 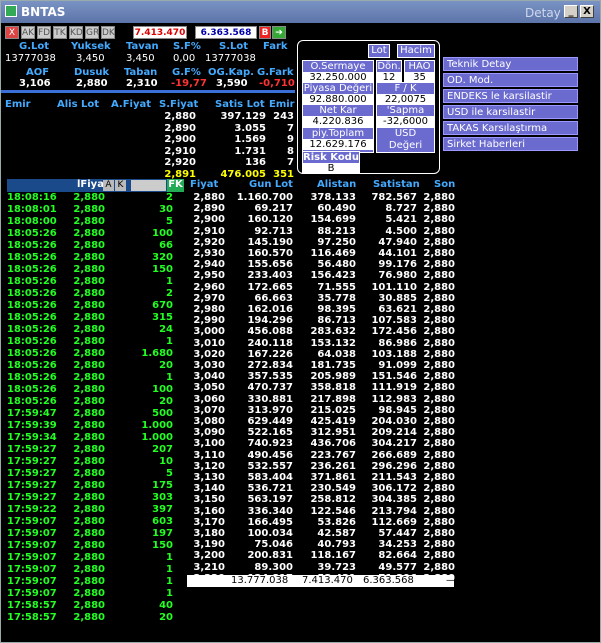 I want to click on level-price: 3,160, so click(x=209, y=511).